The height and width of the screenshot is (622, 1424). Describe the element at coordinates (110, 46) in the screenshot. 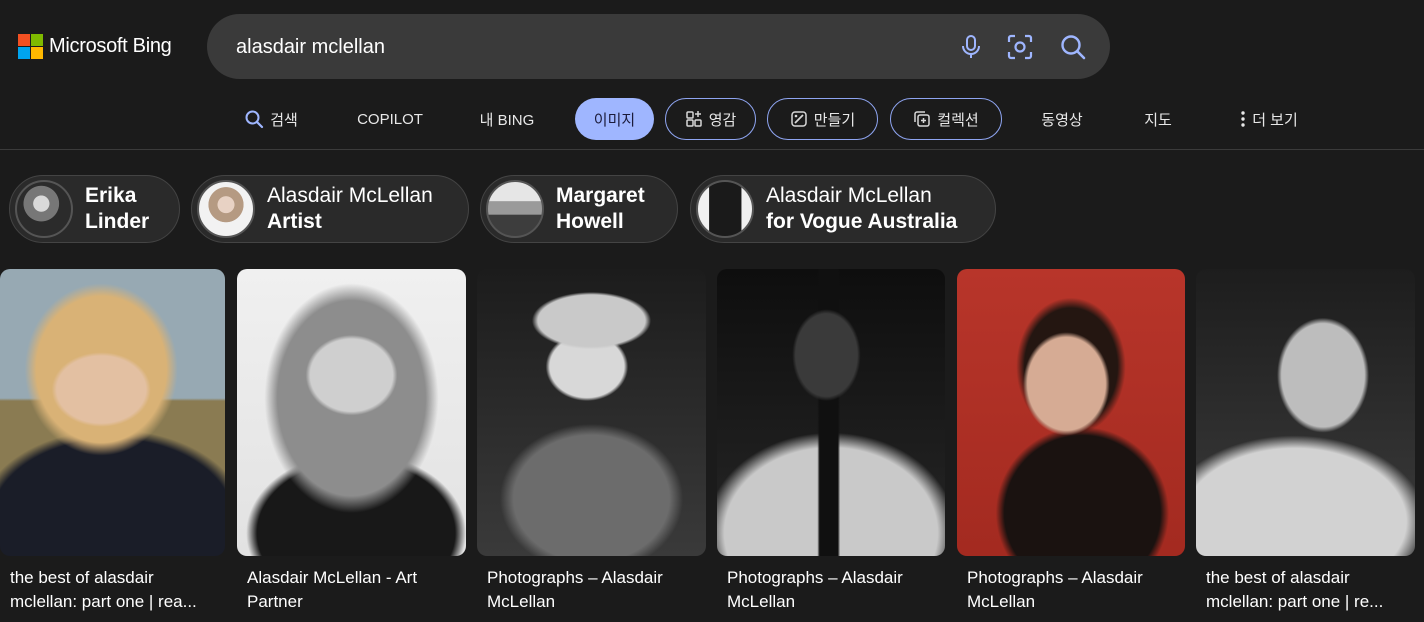

I see `logo-text: Microsoft Bing` at that location.